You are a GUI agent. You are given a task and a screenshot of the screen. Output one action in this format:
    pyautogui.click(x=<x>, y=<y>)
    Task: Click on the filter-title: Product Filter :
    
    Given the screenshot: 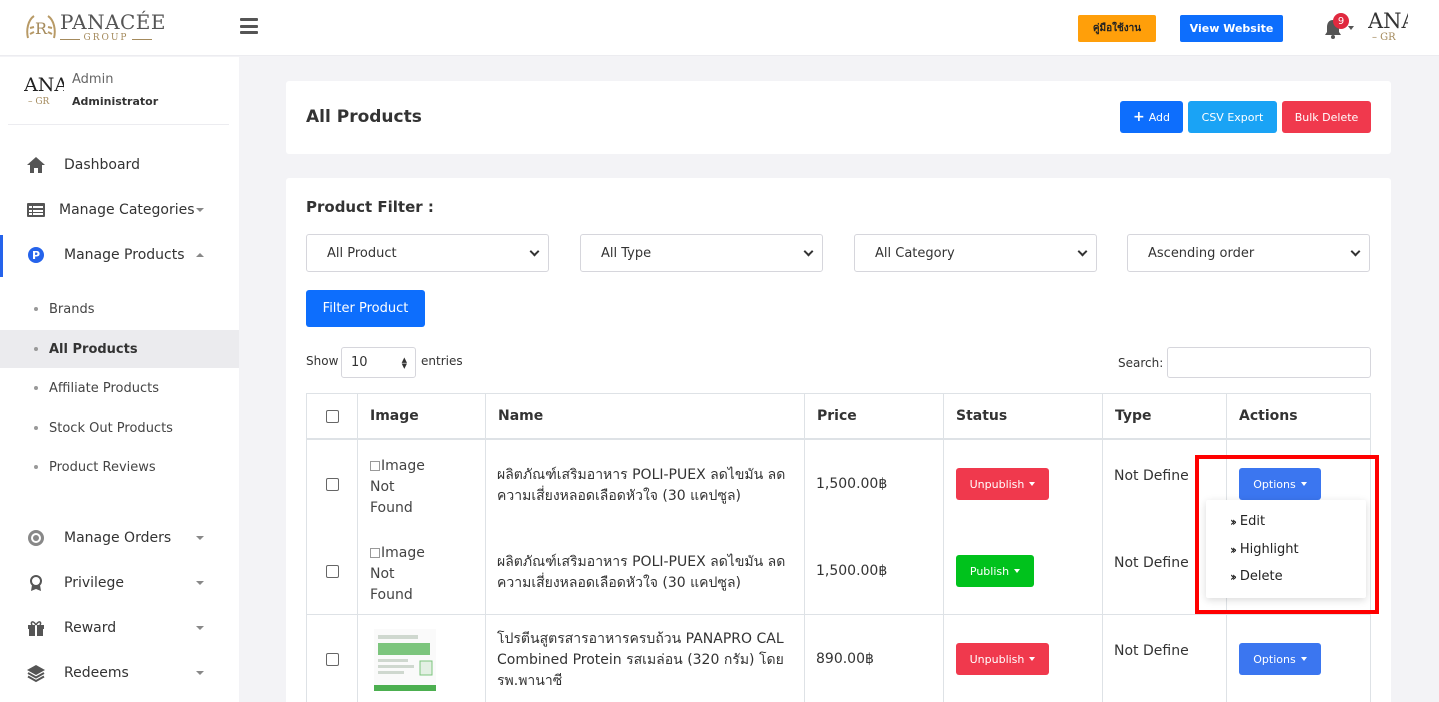 What is the action you would take?
    pyautogui.click(x=370, y=207)
    